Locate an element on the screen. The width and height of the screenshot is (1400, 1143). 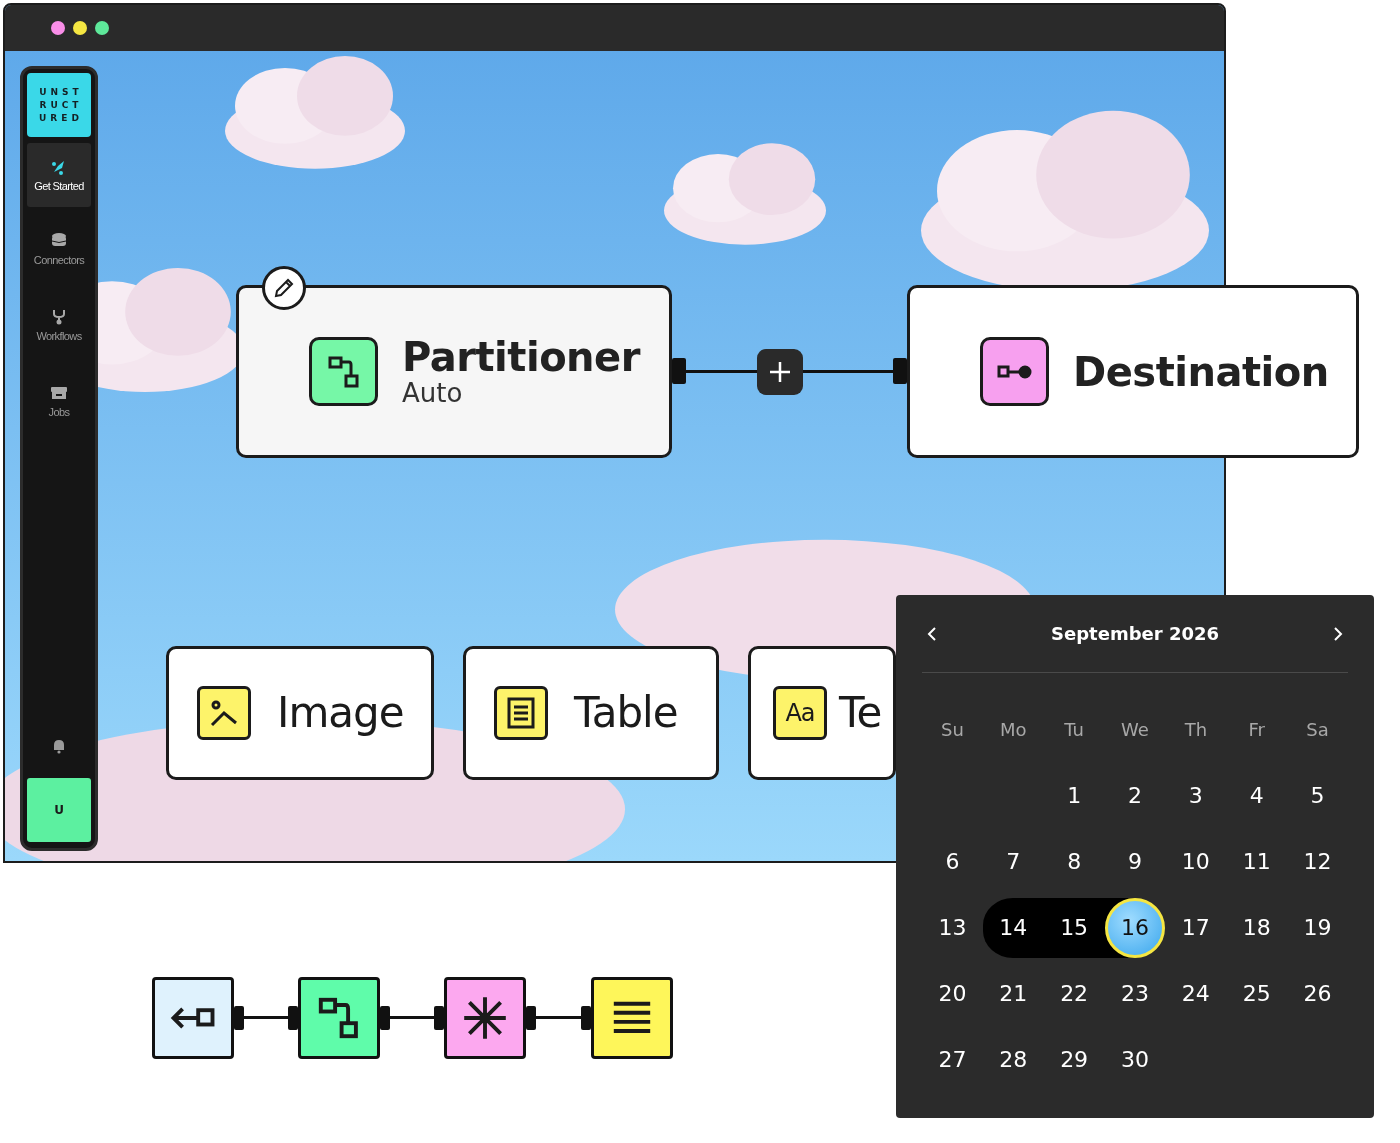
weekday-label: Mo is located at coordinates (1013, 730).